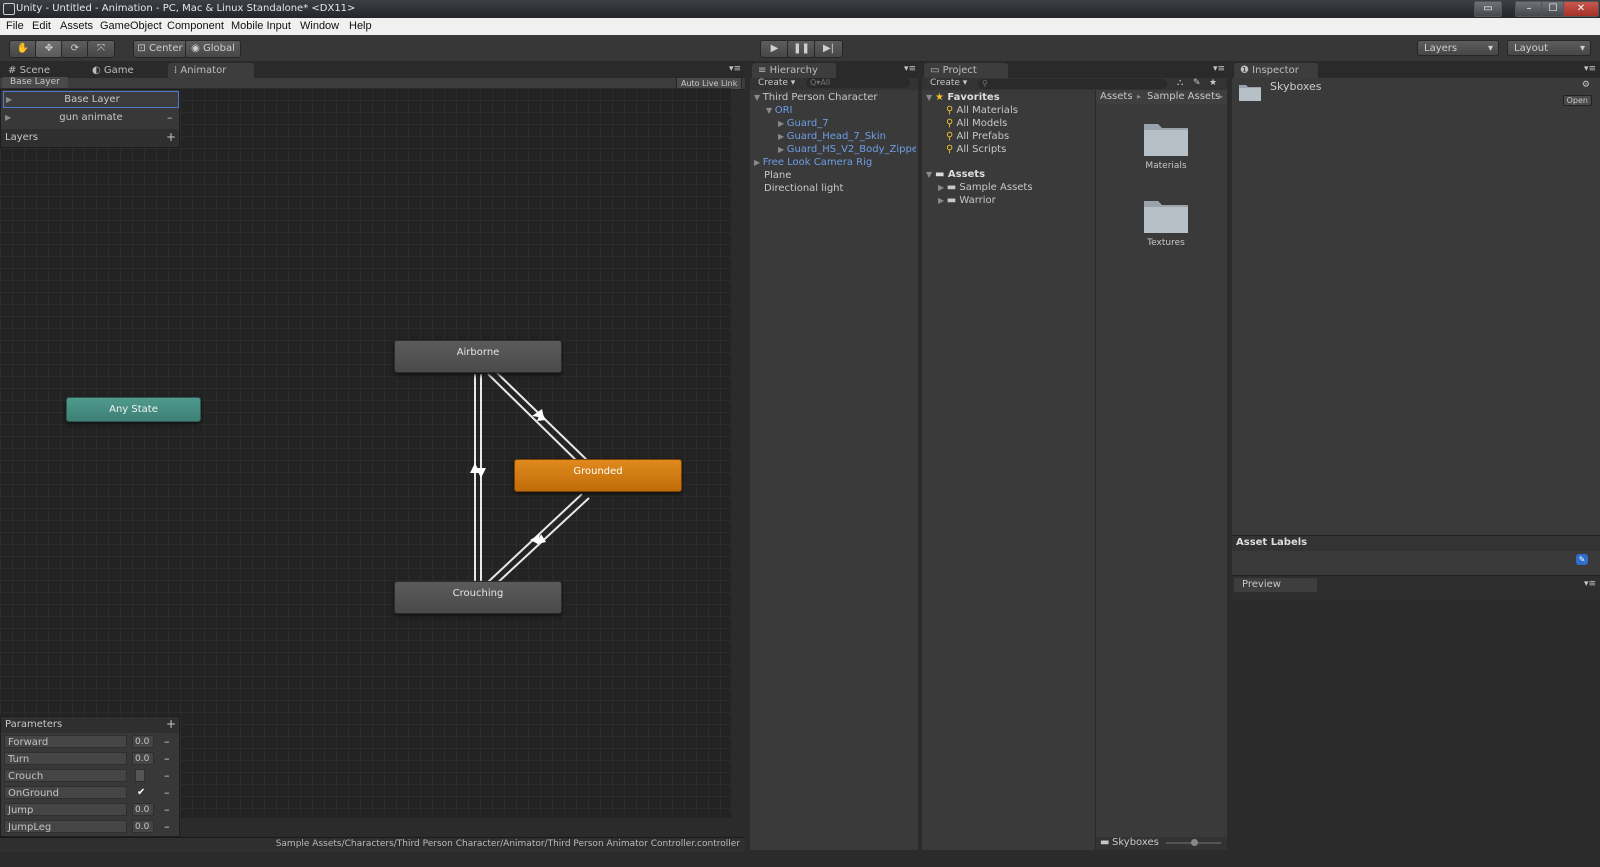  Describe the element at coordinates (1072, 84) in the screenshot. I see `project-search-input: ⚲` at that location.